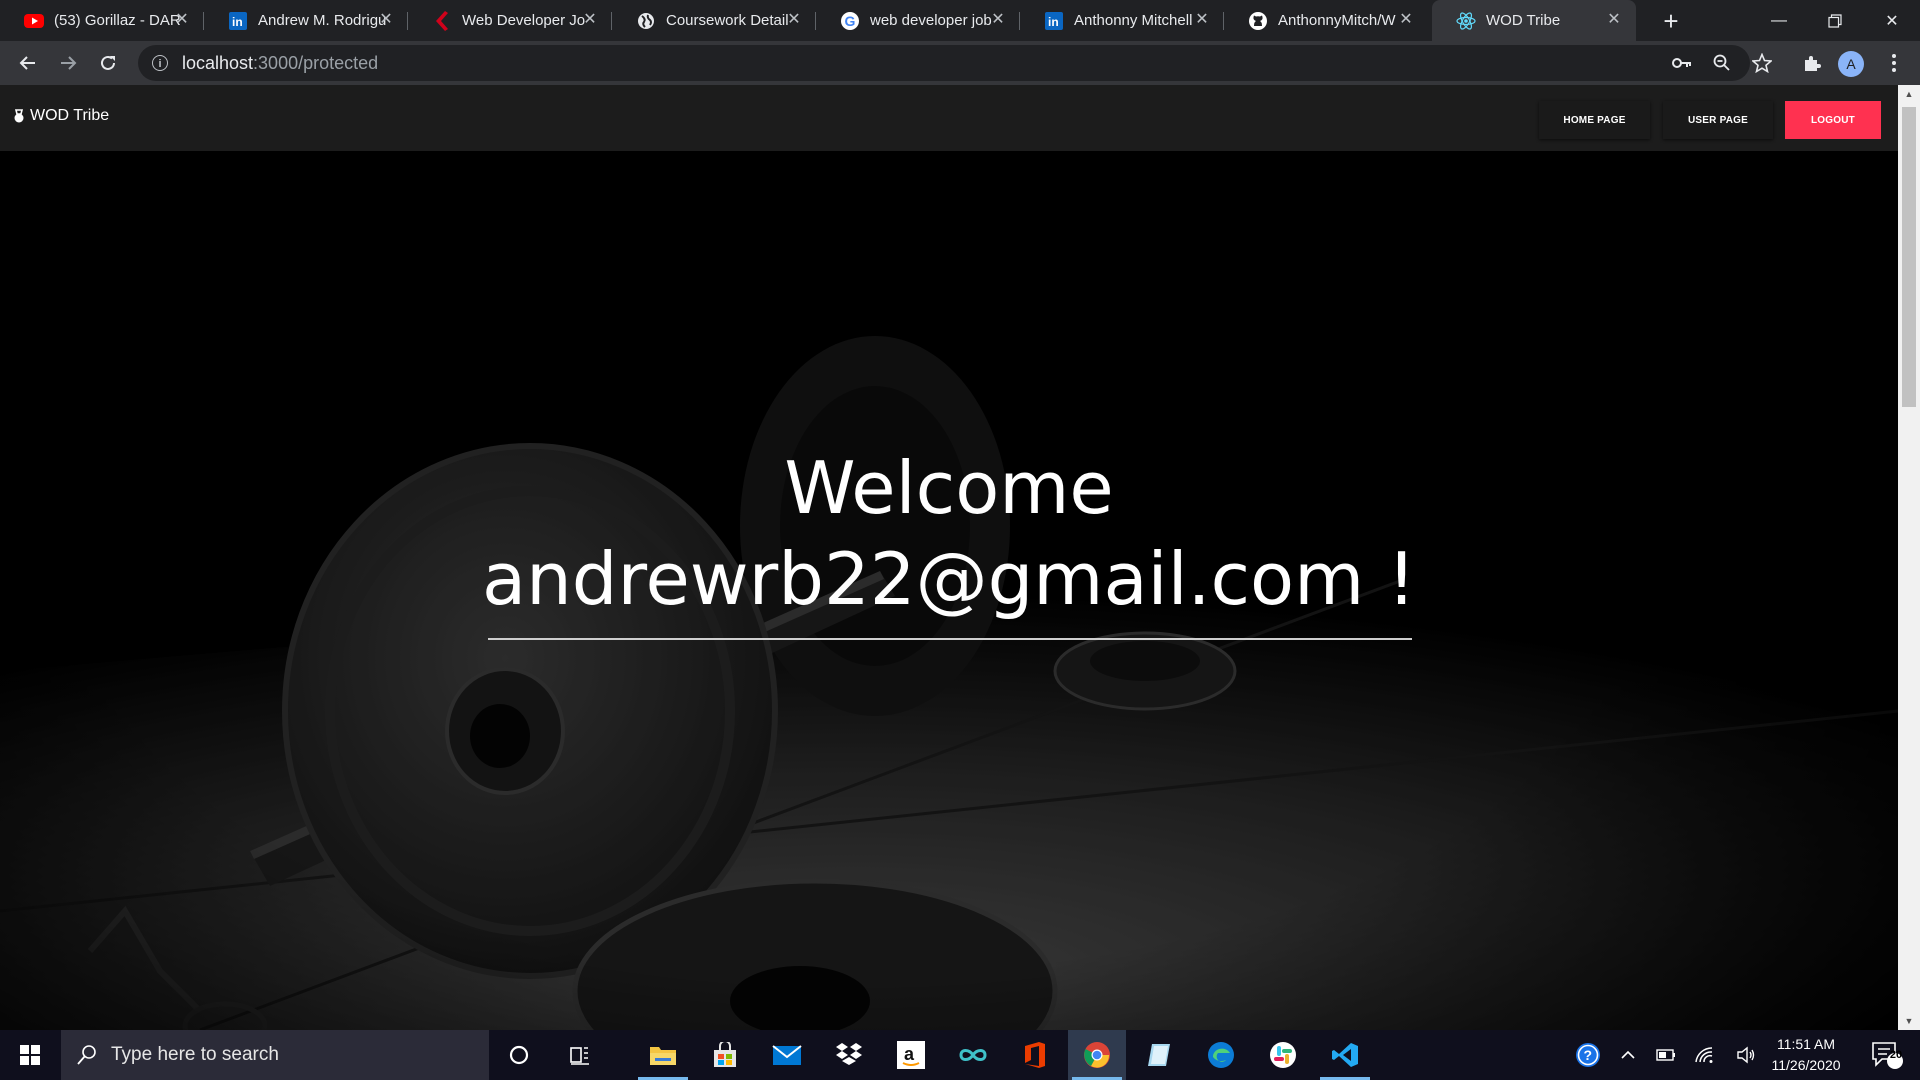  What do you see at coordinates (28, 63) in the screenshot?
I see `back-icon` at bounding box center [28, 63].